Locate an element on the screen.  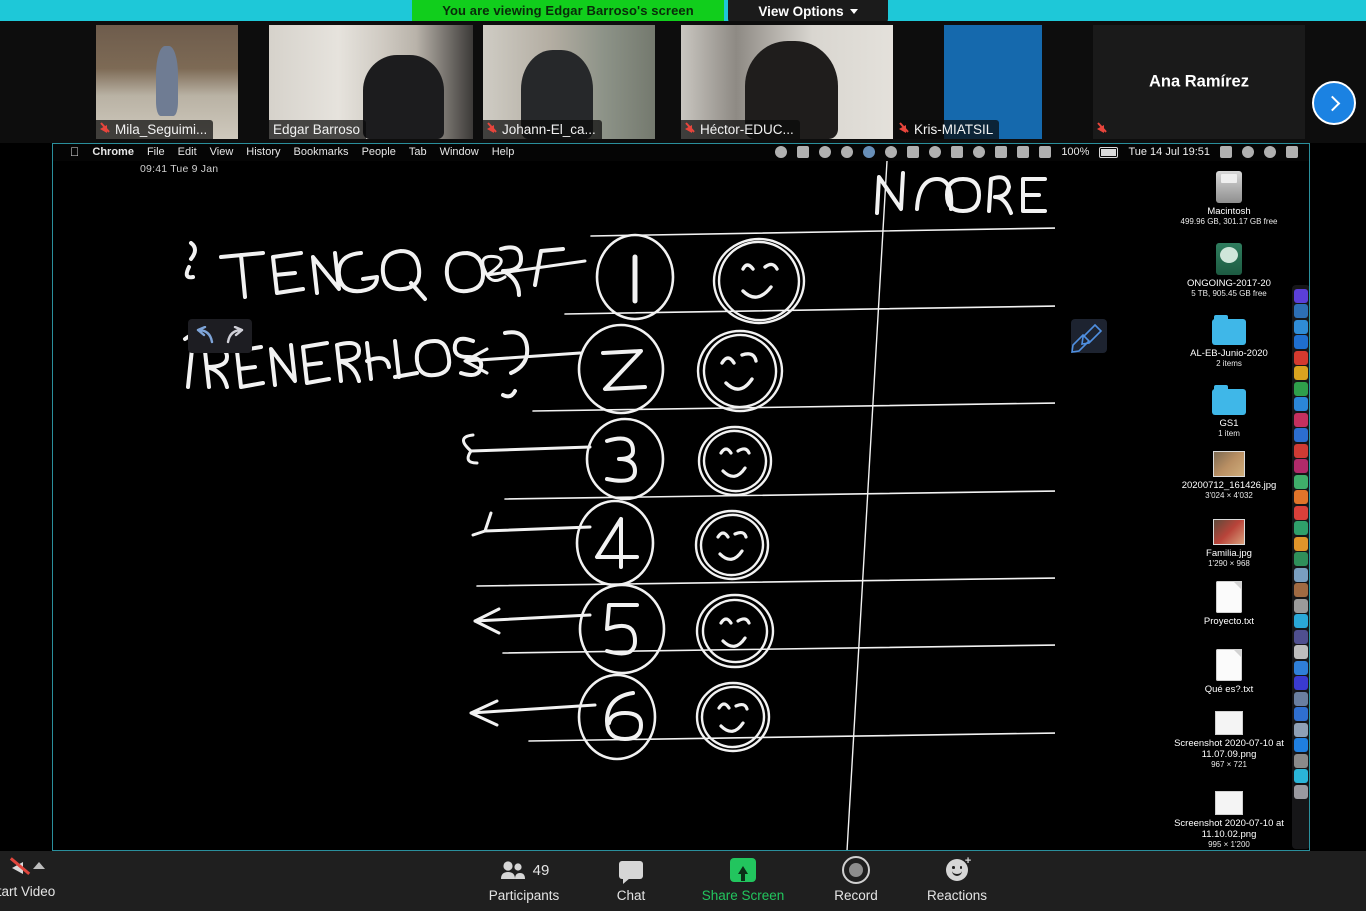
screenshot-icon is located at coordinates (957, 152).